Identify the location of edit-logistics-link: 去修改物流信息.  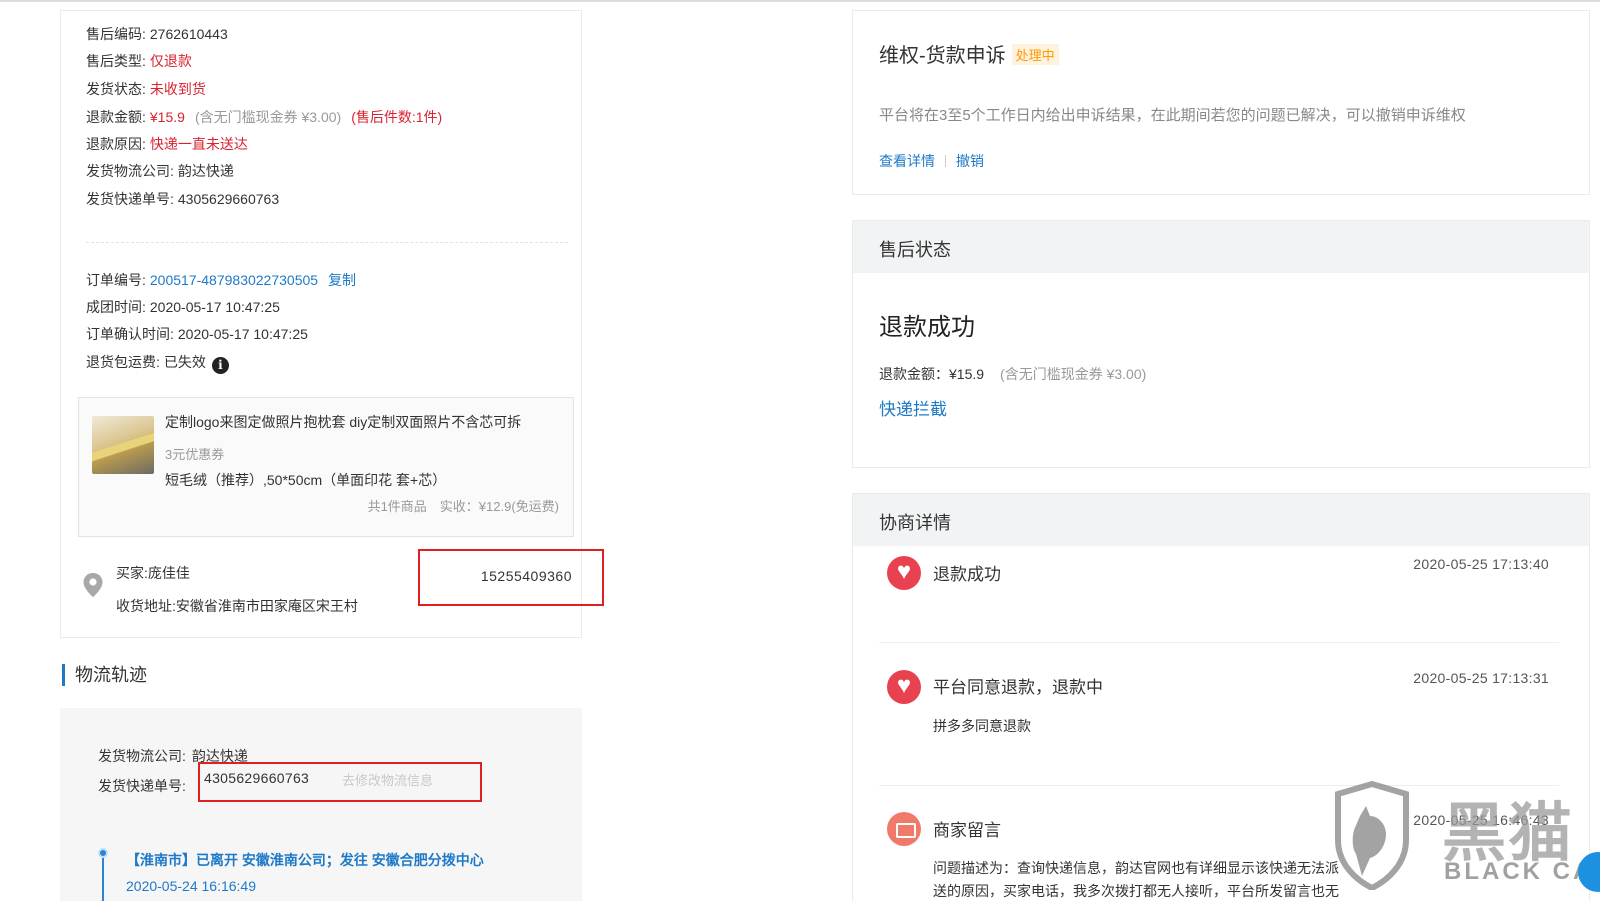
(387, 779).